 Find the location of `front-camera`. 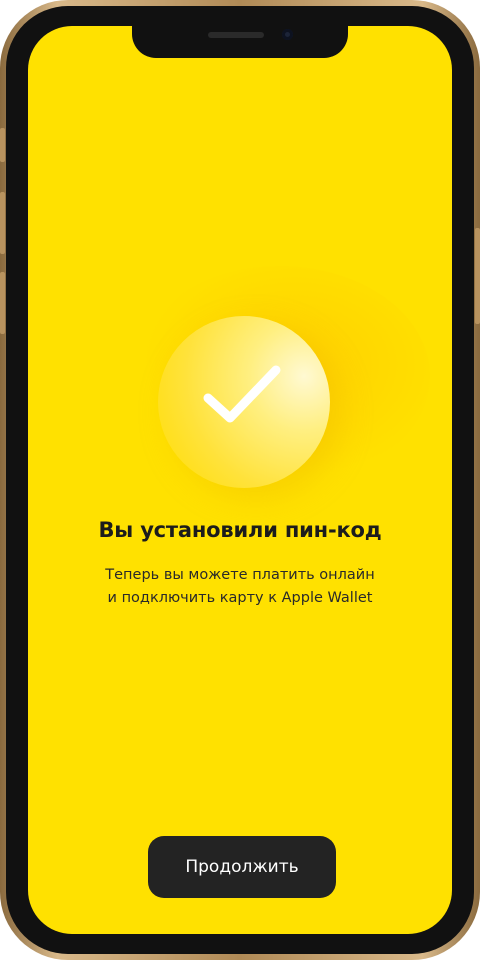

front-camera is located at coordinates (287, 34).